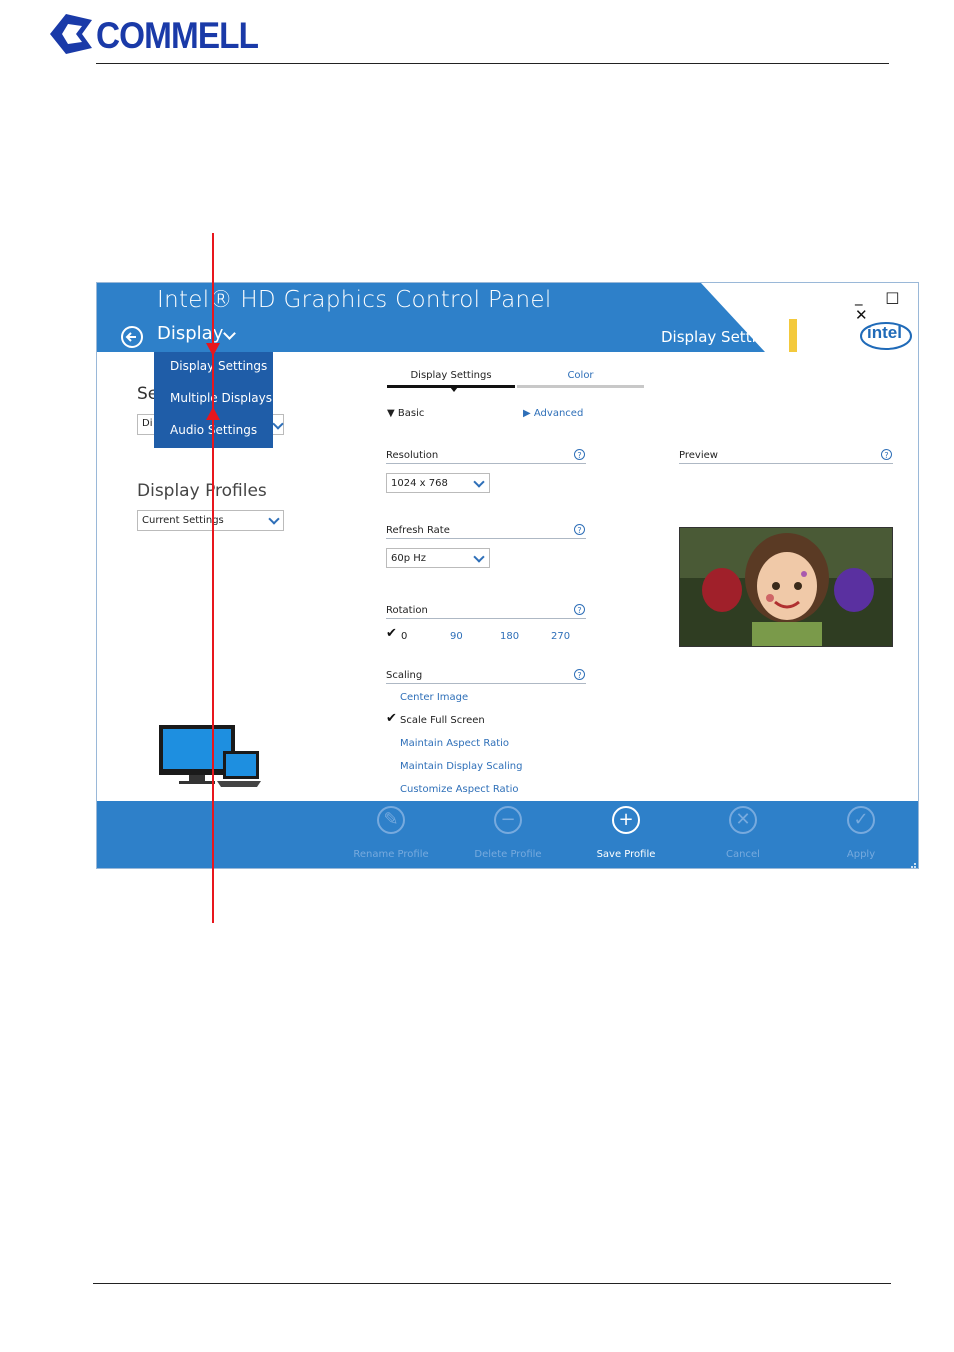  What do you see at coordinates (454, 389) in the screenshot?
I see `tab-pointer-icon` at bounding box center [454, 389].